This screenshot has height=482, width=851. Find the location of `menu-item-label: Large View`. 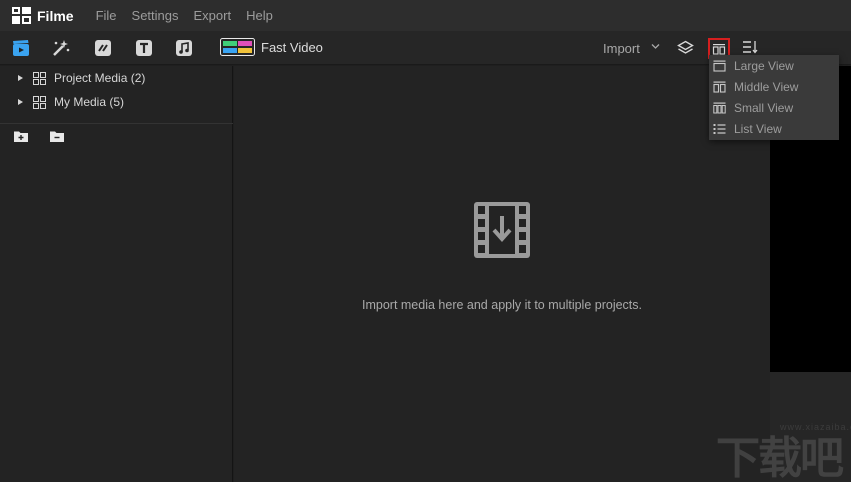

menu-item-label: Large View is located at coordinates (764, 65).